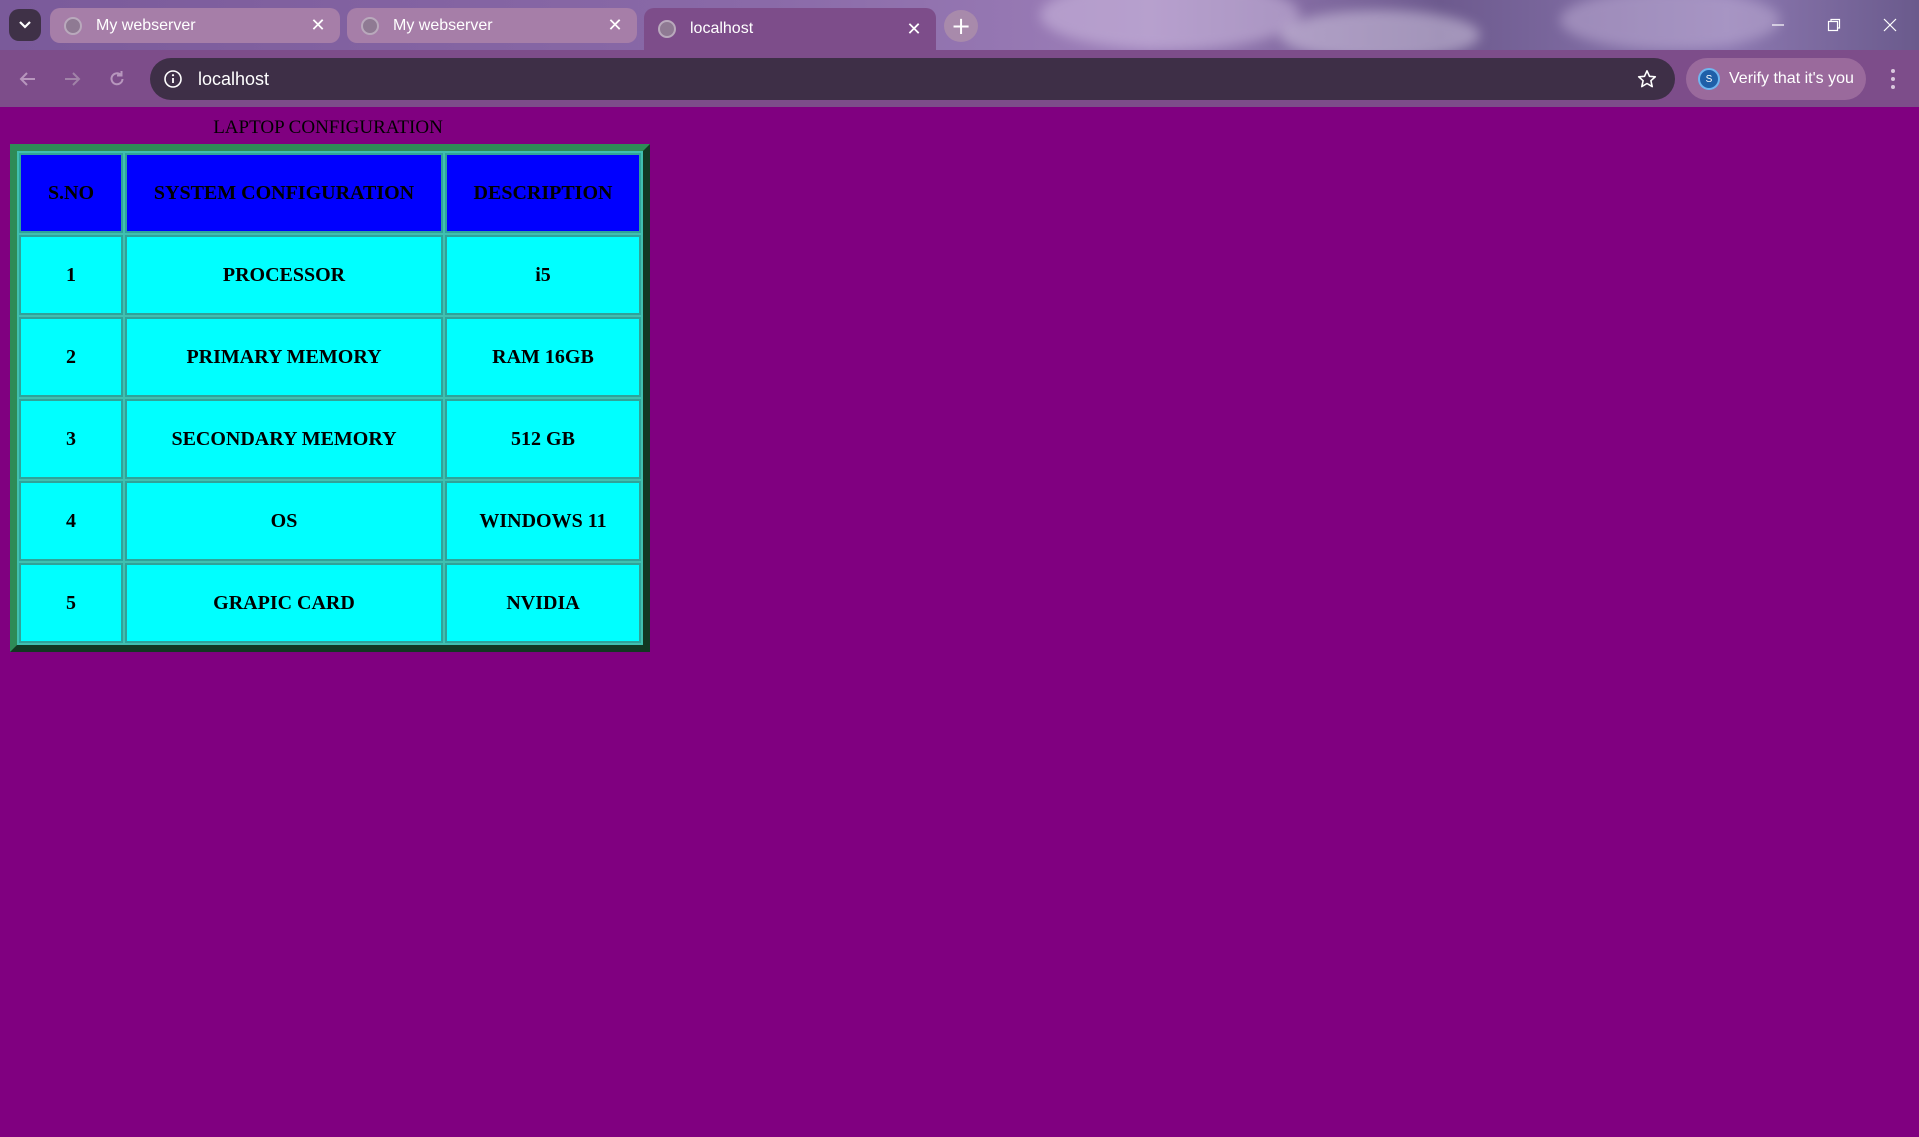 The width and height of the screenshot is (1919, 1137). I want to click on cell-description: NVIDIA, so click(543, 603).